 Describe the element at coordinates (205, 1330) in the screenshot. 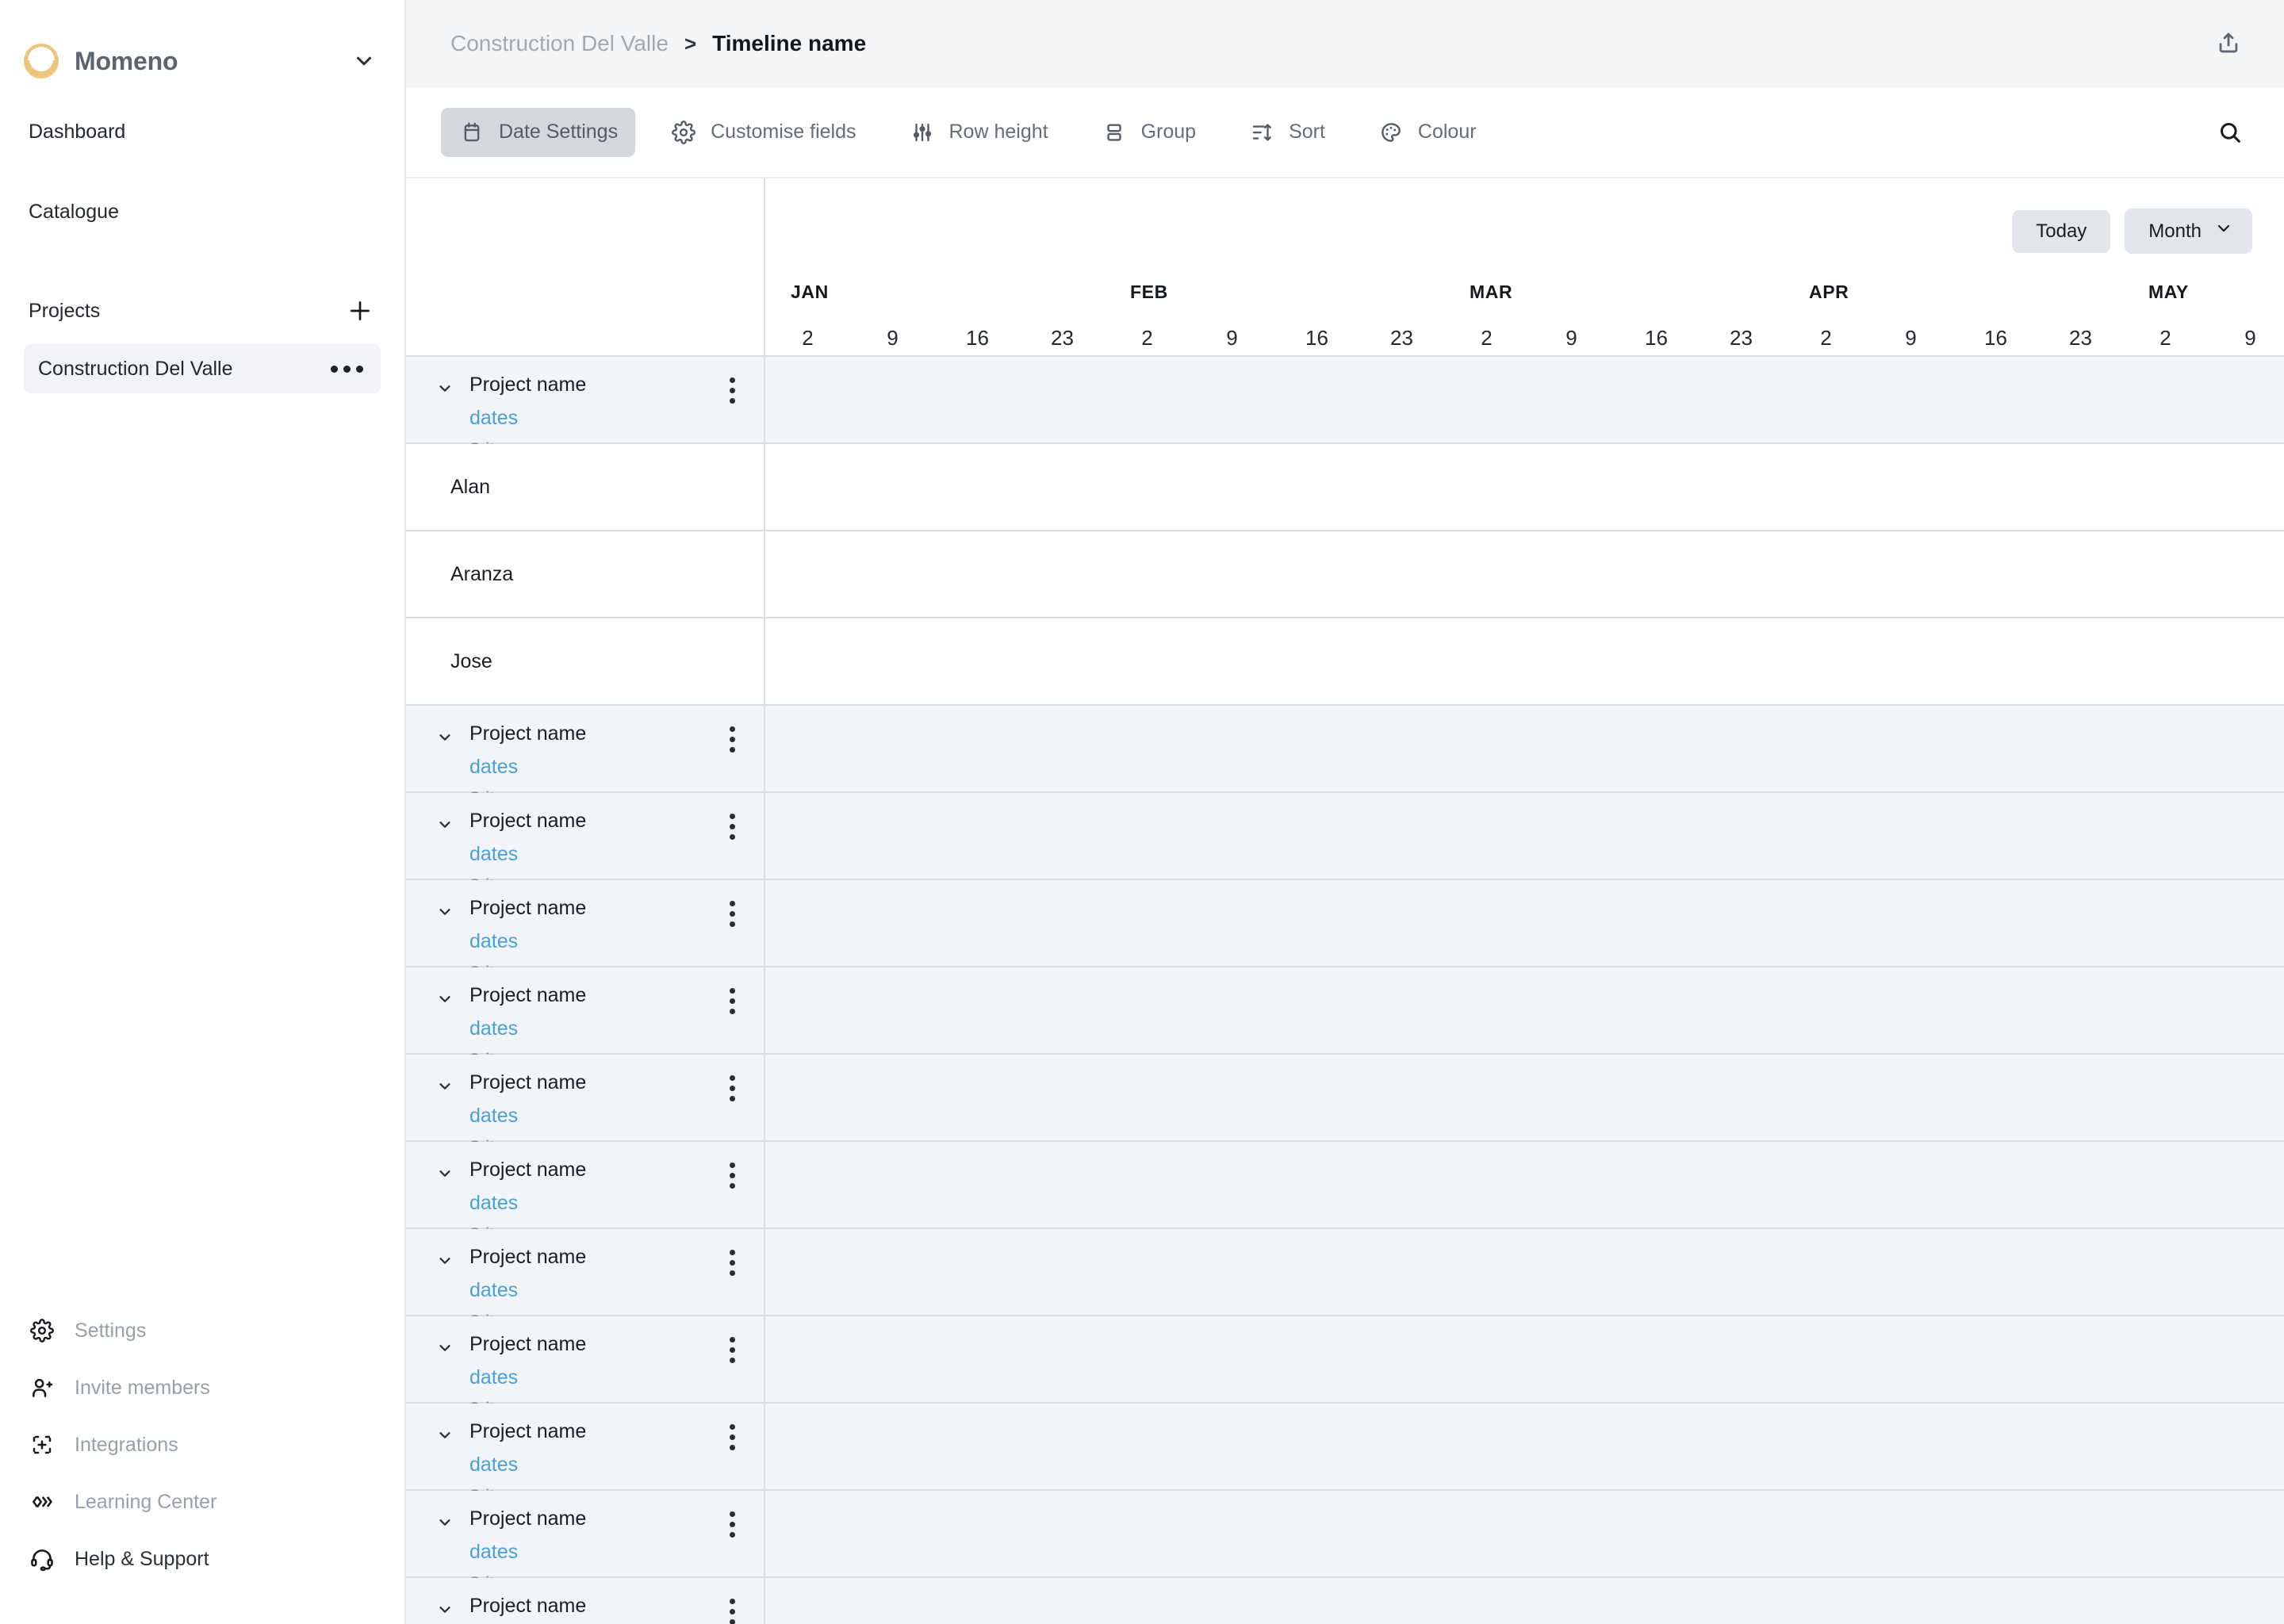

I see `sidebar-item-settings: Settings` at that location.